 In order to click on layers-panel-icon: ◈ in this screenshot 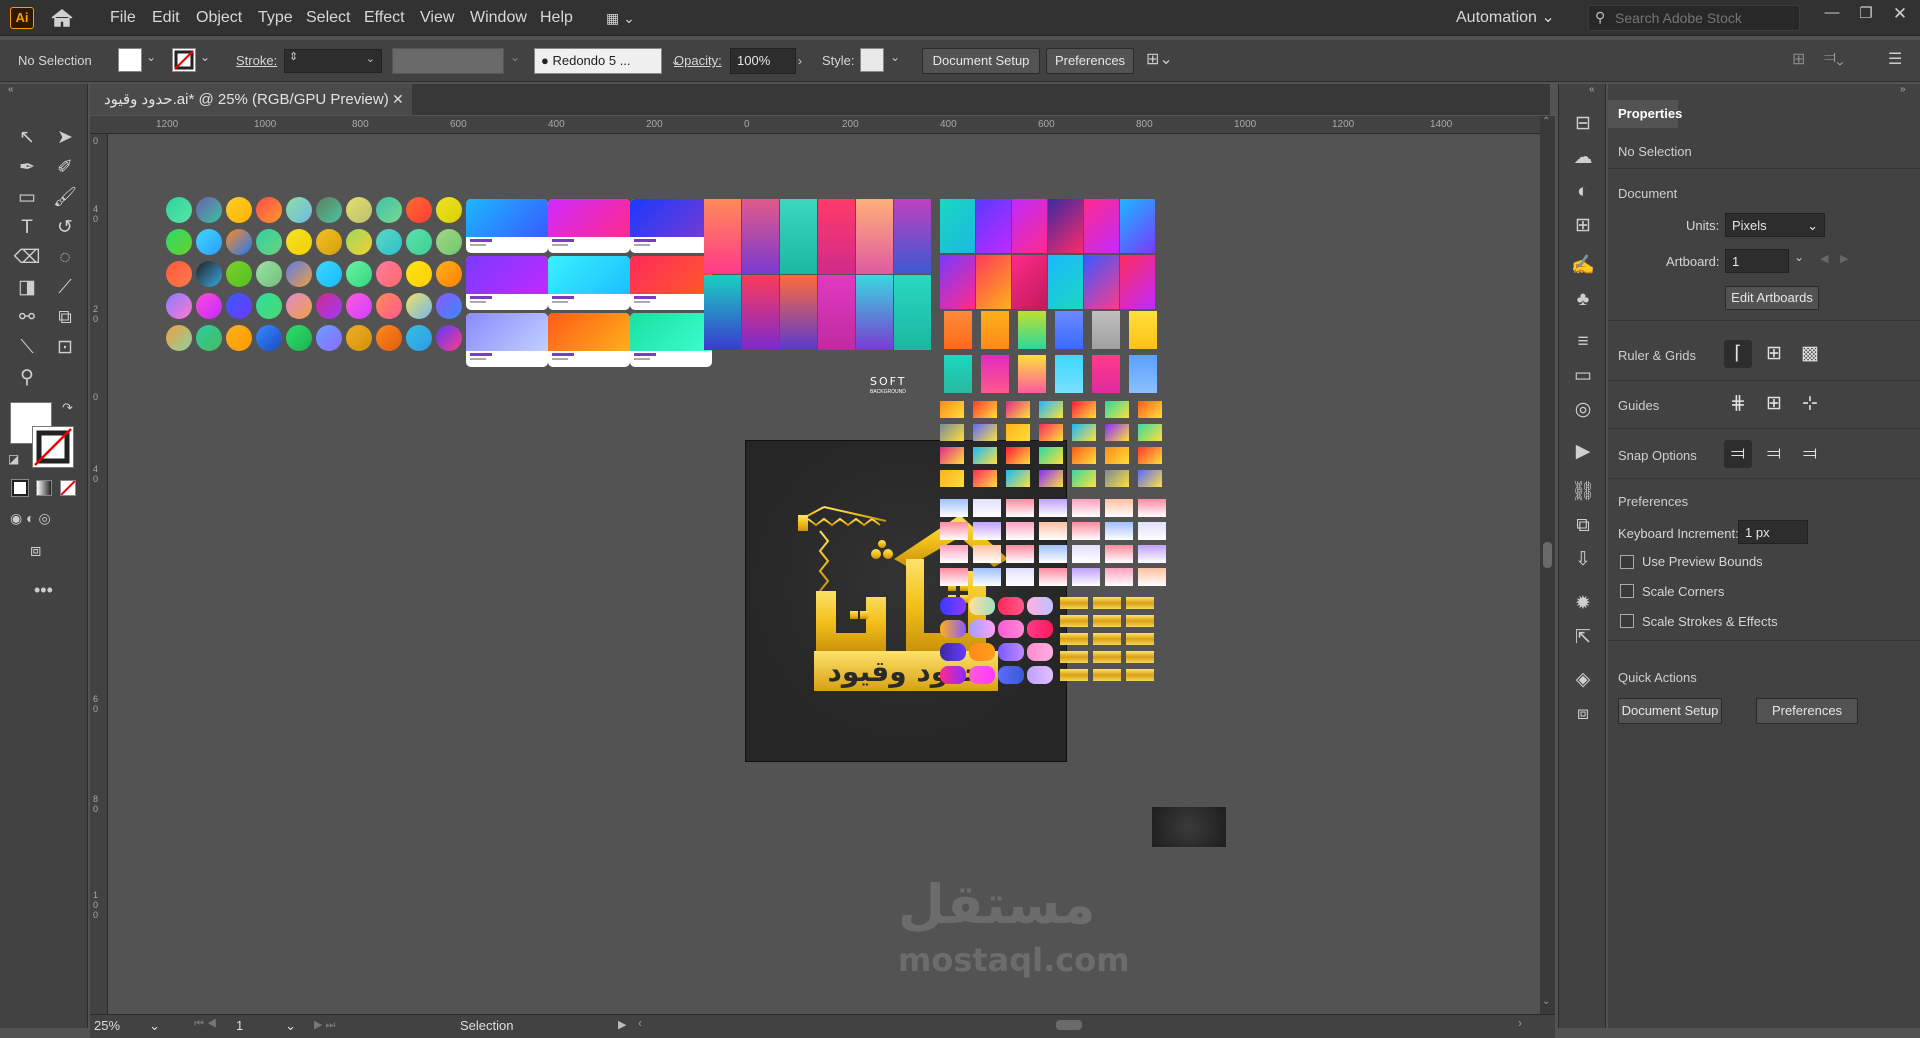, I will do `click(1583, 680)`.